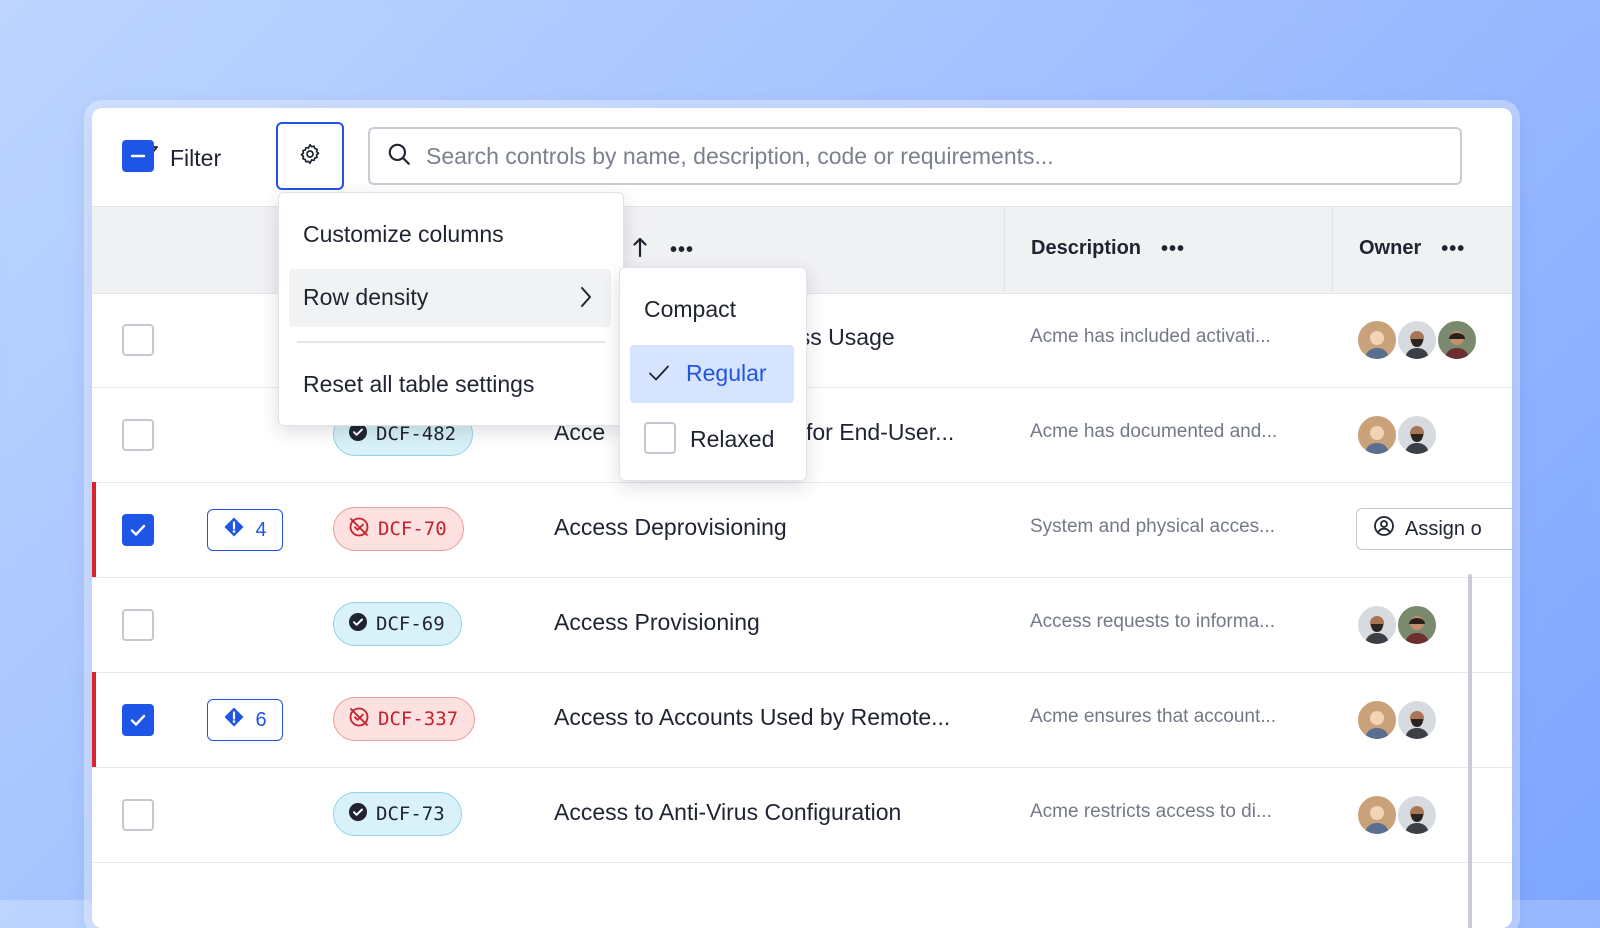  What do you see at coordinates (682, 250) in the screenshot?
I see `name-column-menu-icon: •••` at bounding box center [682, 250].